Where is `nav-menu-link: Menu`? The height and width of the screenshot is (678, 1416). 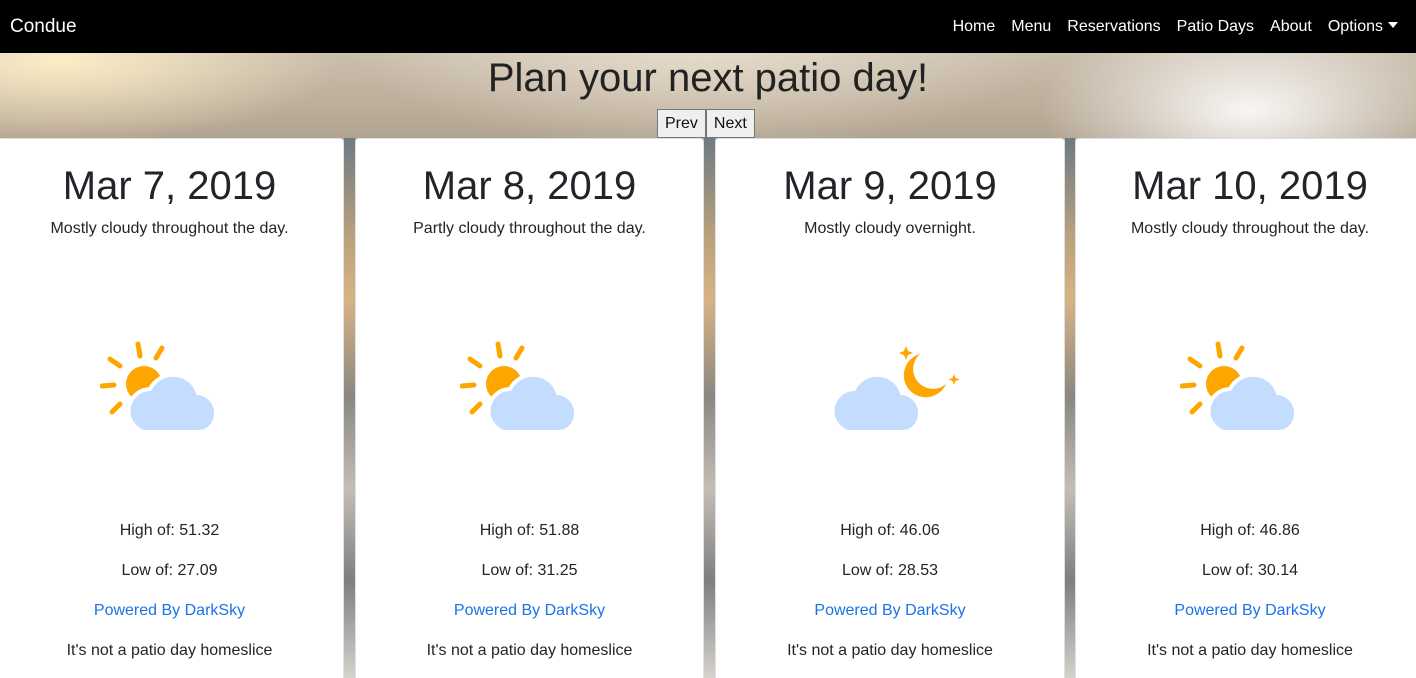 nav-menu-link: Menu is located at coordinates (1031, 27).